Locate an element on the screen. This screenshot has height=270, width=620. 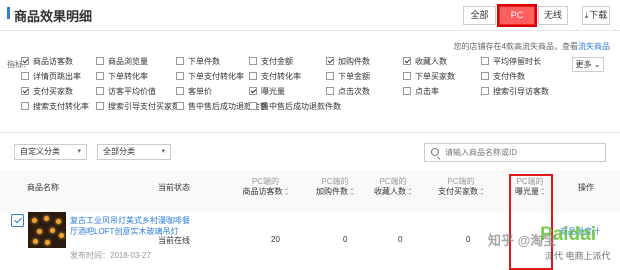
column-header-product: 商品名称 is located at coordinates (43, 187).